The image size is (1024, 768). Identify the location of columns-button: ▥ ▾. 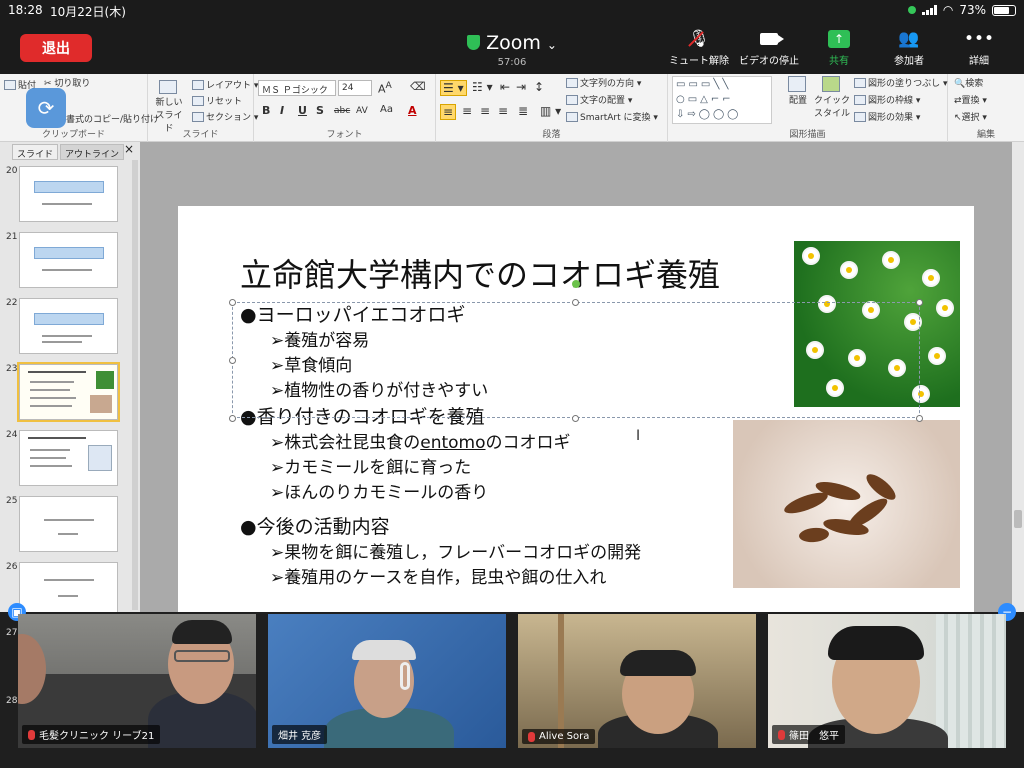
(550, 111).